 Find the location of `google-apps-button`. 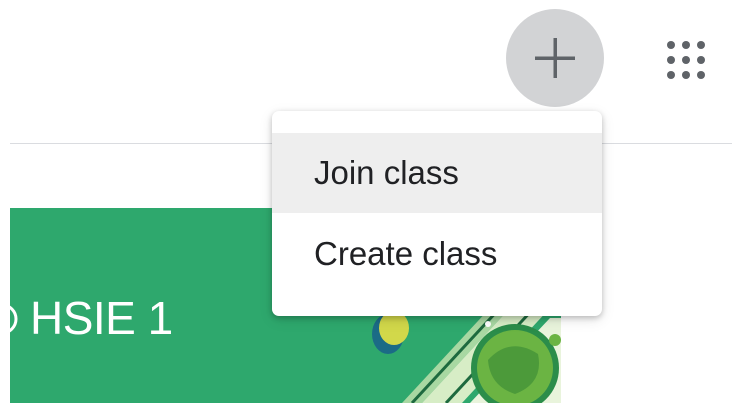

google-apps-button is located at coordinates (686, 60).